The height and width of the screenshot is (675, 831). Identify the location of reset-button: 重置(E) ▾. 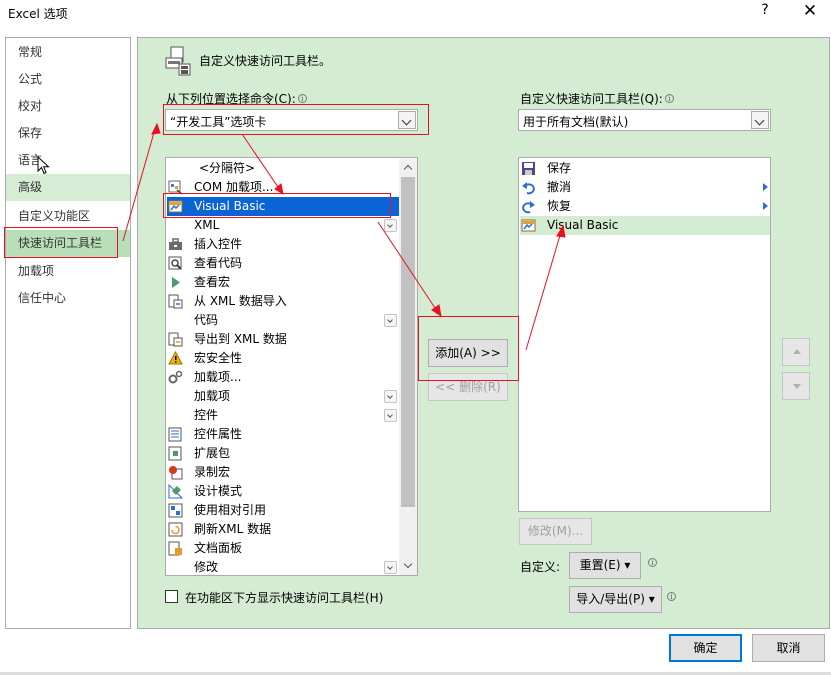
(605, 565).